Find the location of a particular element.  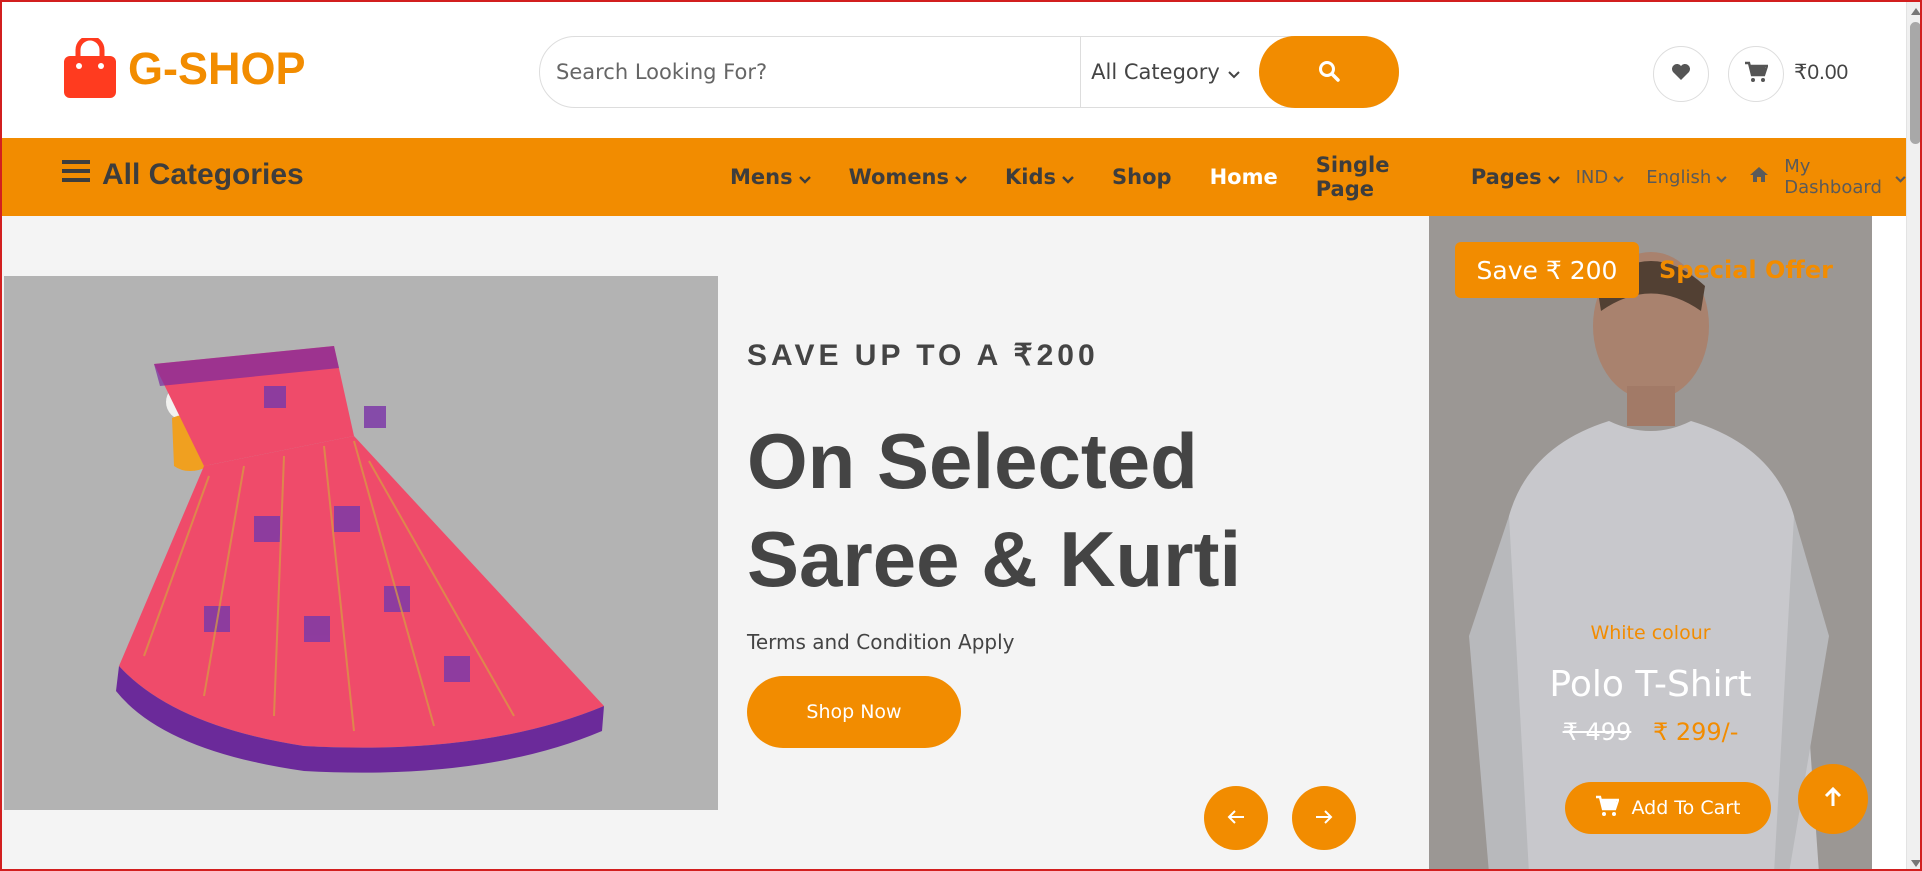

menu-icon is located at coordinates (76, 175).